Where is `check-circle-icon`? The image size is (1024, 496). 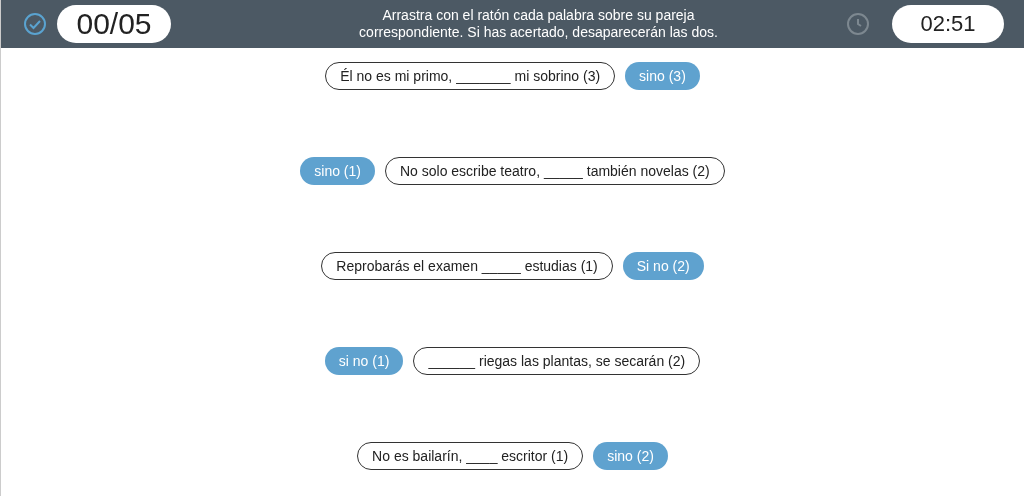
check-circle-icon is located at coordinates (35, 24).